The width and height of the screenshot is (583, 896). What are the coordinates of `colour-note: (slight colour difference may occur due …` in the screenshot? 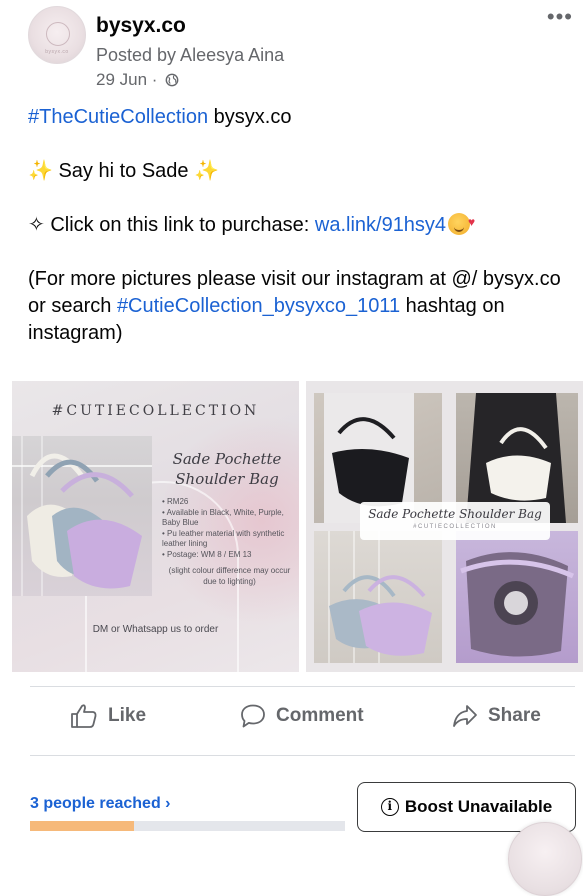 It's located at (229, 576).